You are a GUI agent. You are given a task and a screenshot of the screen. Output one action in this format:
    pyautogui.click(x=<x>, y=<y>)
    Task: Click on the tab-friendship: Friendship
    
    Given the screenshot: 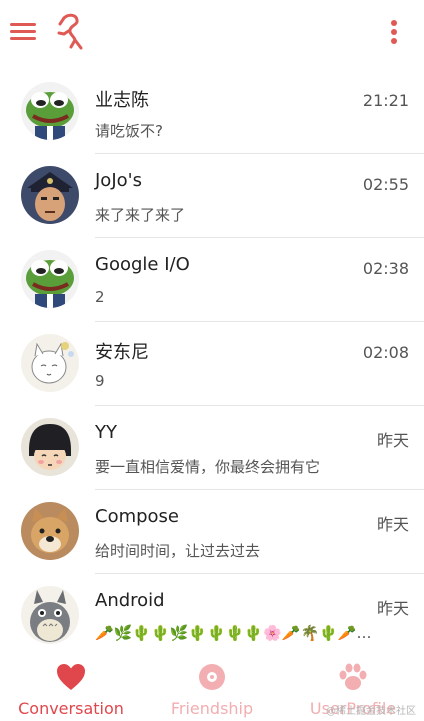 What is the action you would take?
    pyautogui.click(x=212, y=685)
    